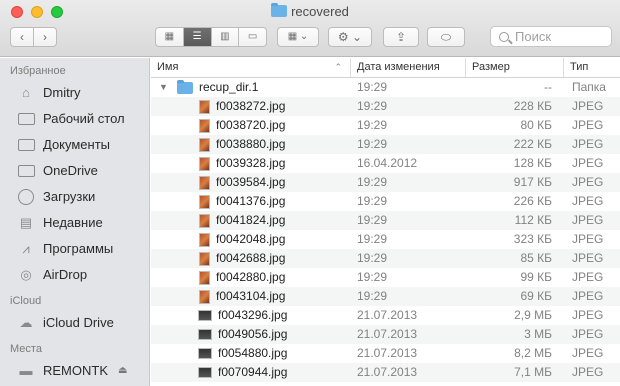 Image resolution: width=620 pixels, height=386 pixels. What do you see at coordinates (385, 106) in the screenshot?
I see `file-row: f0038272.jpg 19:29 228 КБ JPEG` at bounding box center [385, 106].